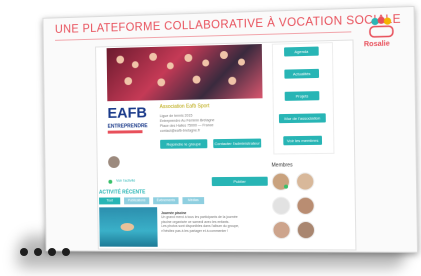 The image size is (421, 276). I want to click on rosalie-logo: Rosalie, so click(382, 36).